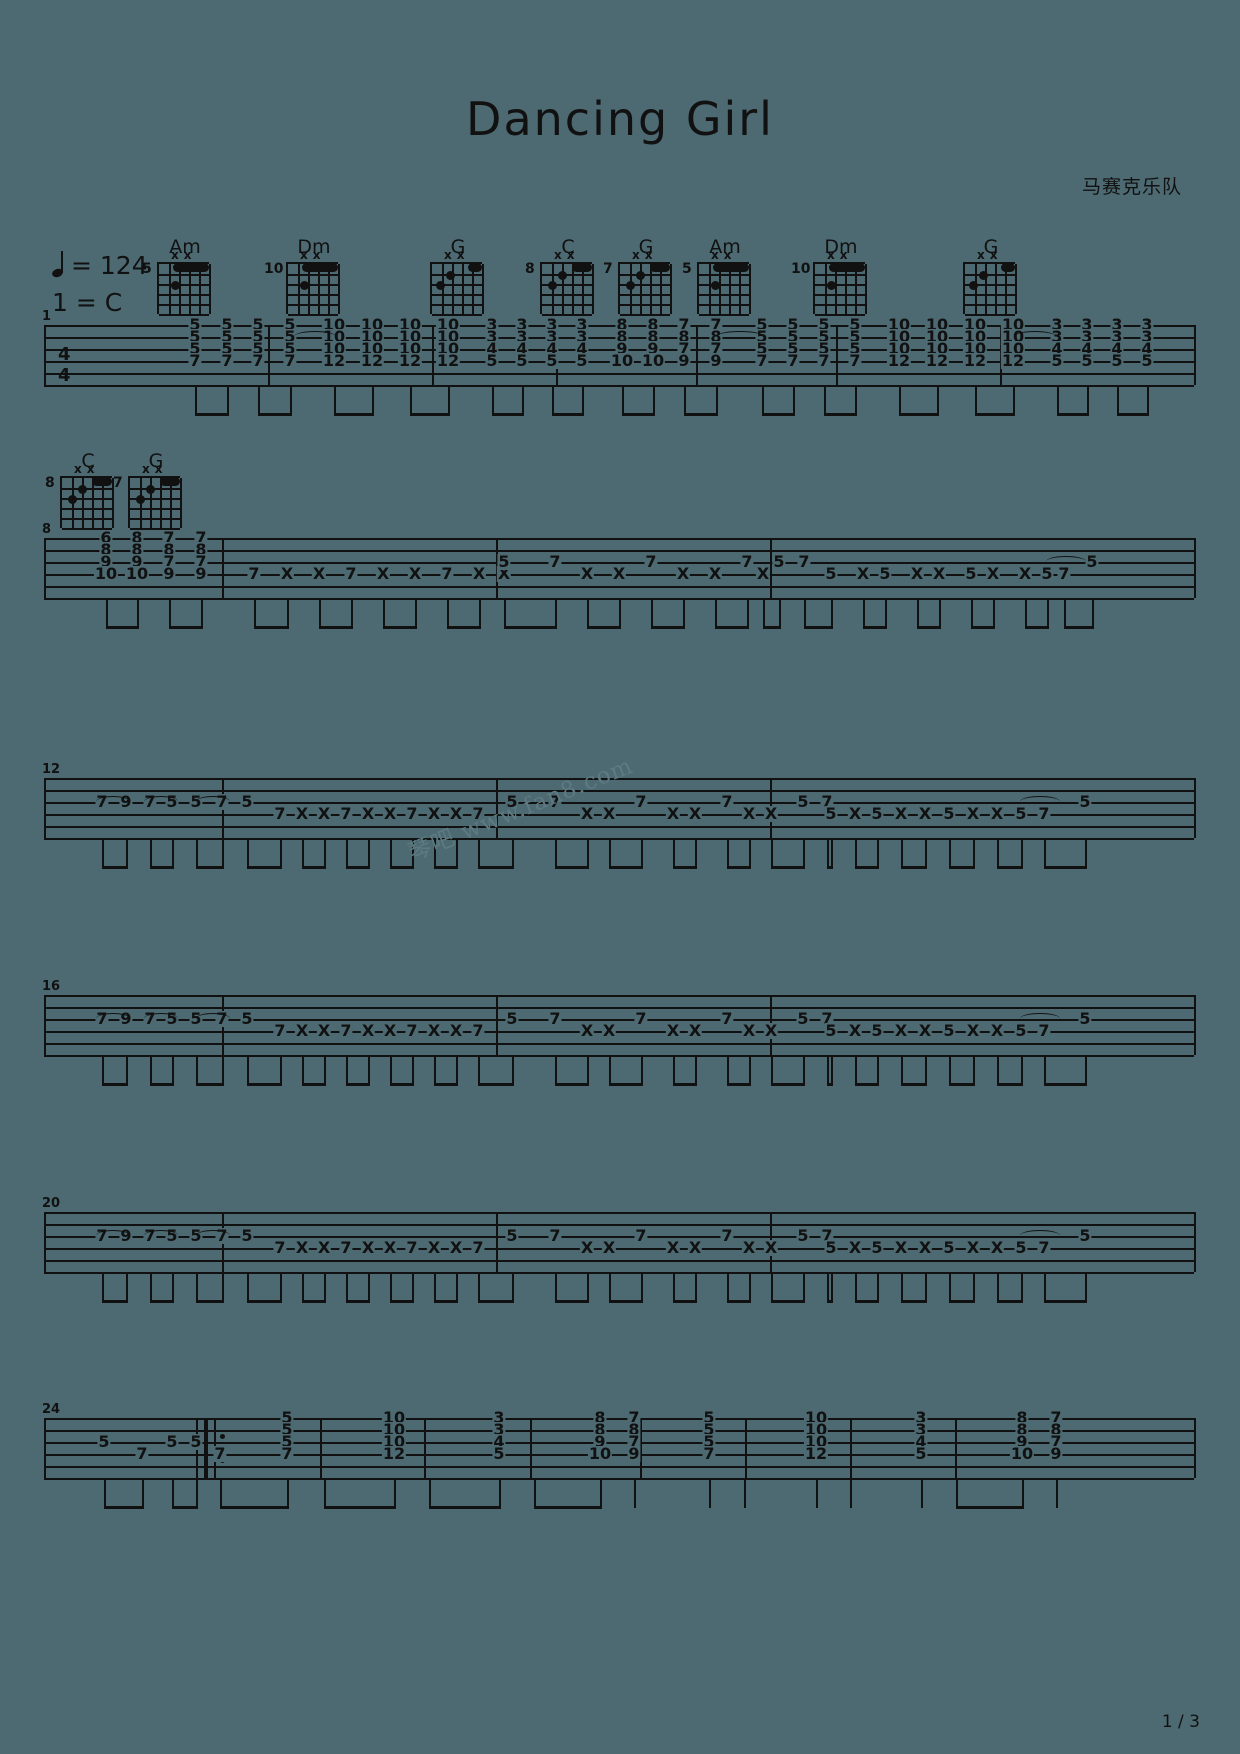  Describe the element at coordinates (637, 276) in the screenshot. I see `chord-diagram-g: Gxx 7` at that location.